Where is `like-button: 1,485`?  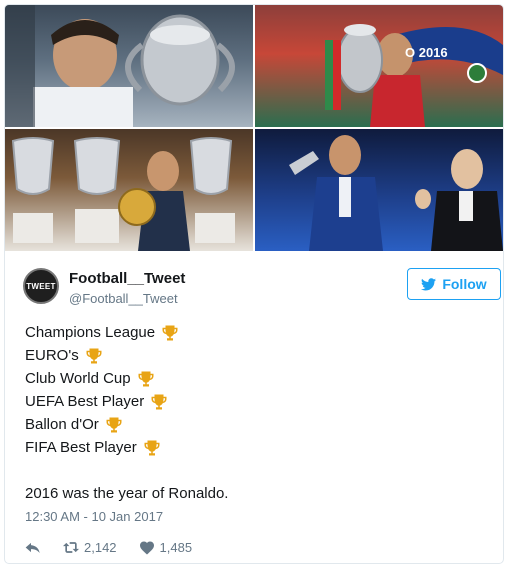 like-button: 1,485 is located at coordinates (166, 547).